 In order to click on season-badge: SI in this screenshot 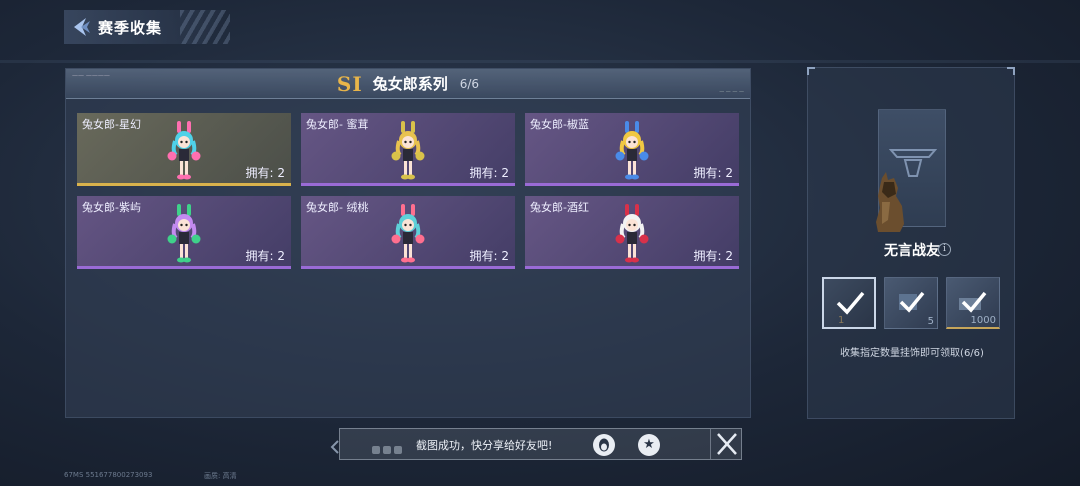, I will do `click(349, 83)`.